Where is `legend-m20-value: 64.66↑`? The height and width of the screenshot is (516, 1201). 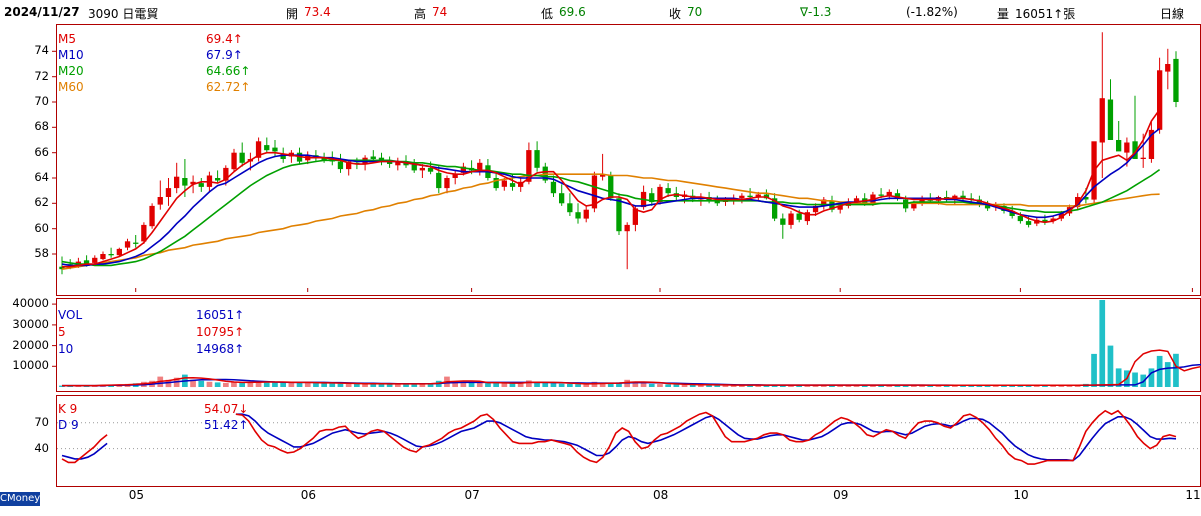
legend-m20-value: 64.66↑ is located at coordinates (228, 71).